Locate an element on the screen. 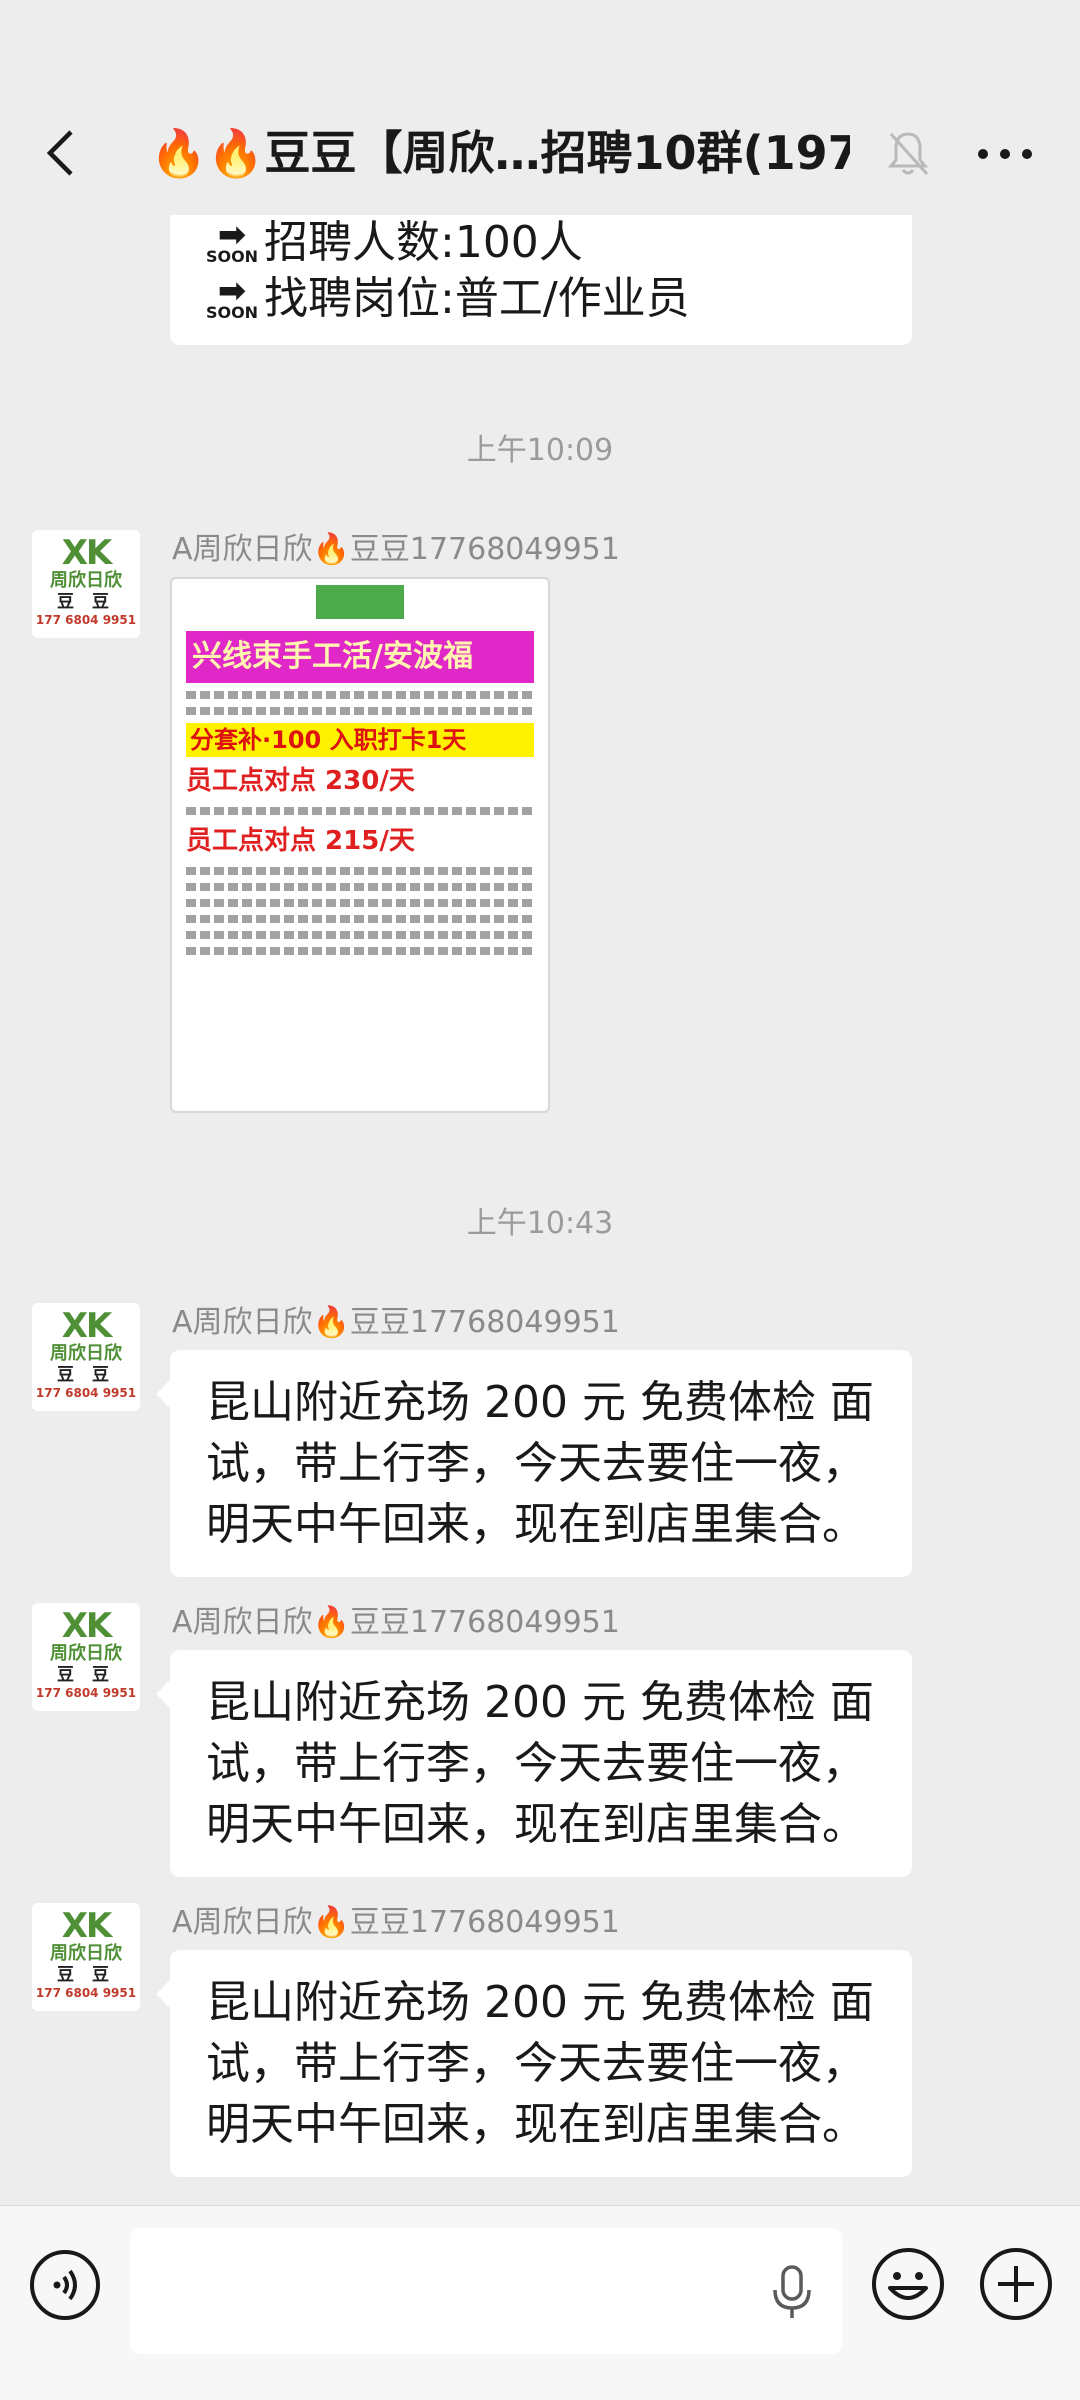 Image resolution: width=1080 pixels, height=2400 pixels. more-dots-icon is located at coordinates (1005, 154).